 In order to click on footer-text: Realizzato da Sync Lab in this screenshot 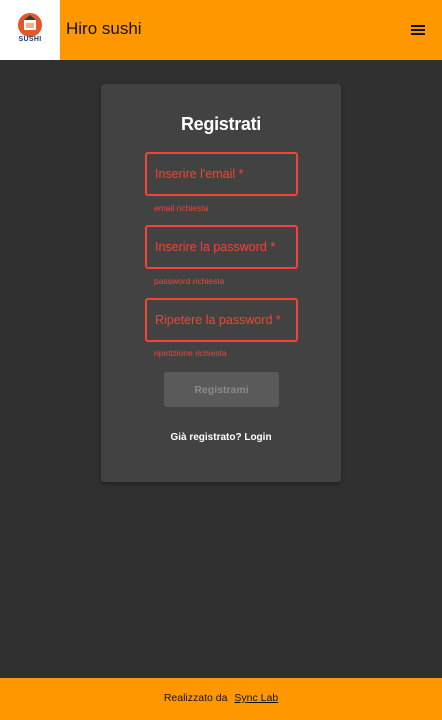, I will do `click(221, 698)`.